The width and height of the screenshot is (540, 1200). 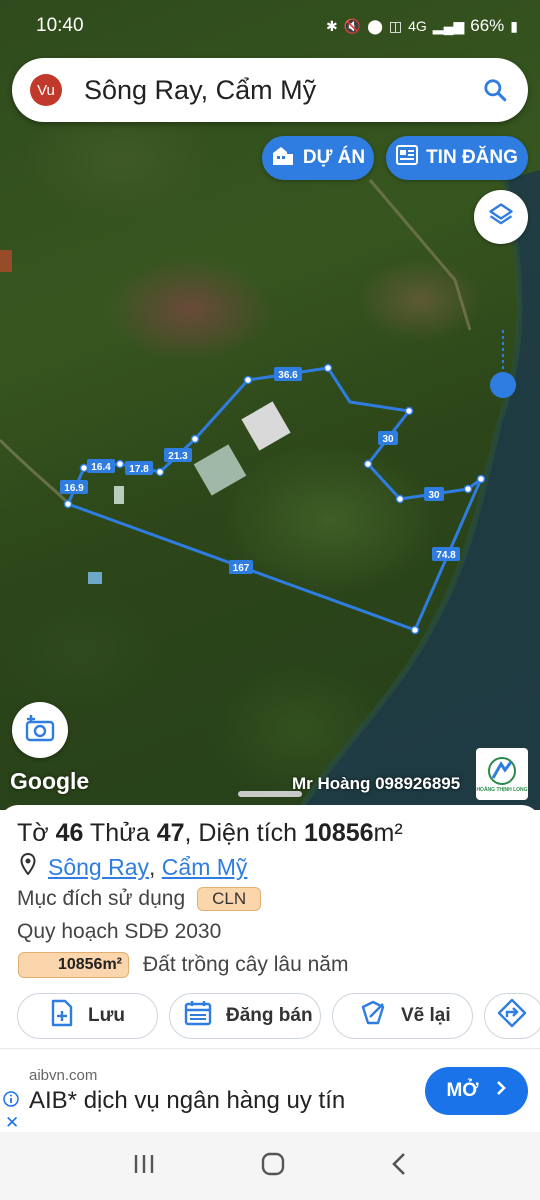 I want to click on district-link: Cẩm Mỹ, so click(x=205, y=867).